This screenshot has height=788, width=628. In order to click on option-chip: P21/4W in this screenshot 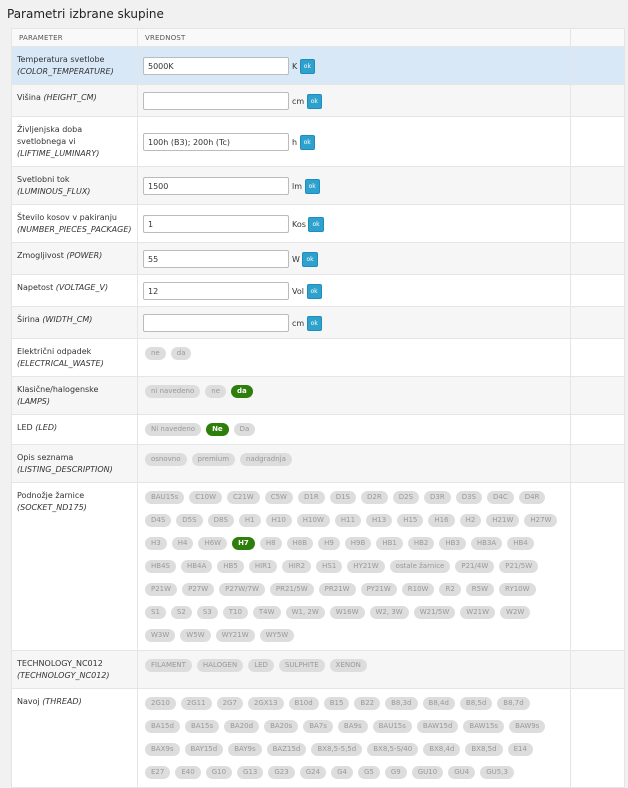, I will do `click(475, 566)`.